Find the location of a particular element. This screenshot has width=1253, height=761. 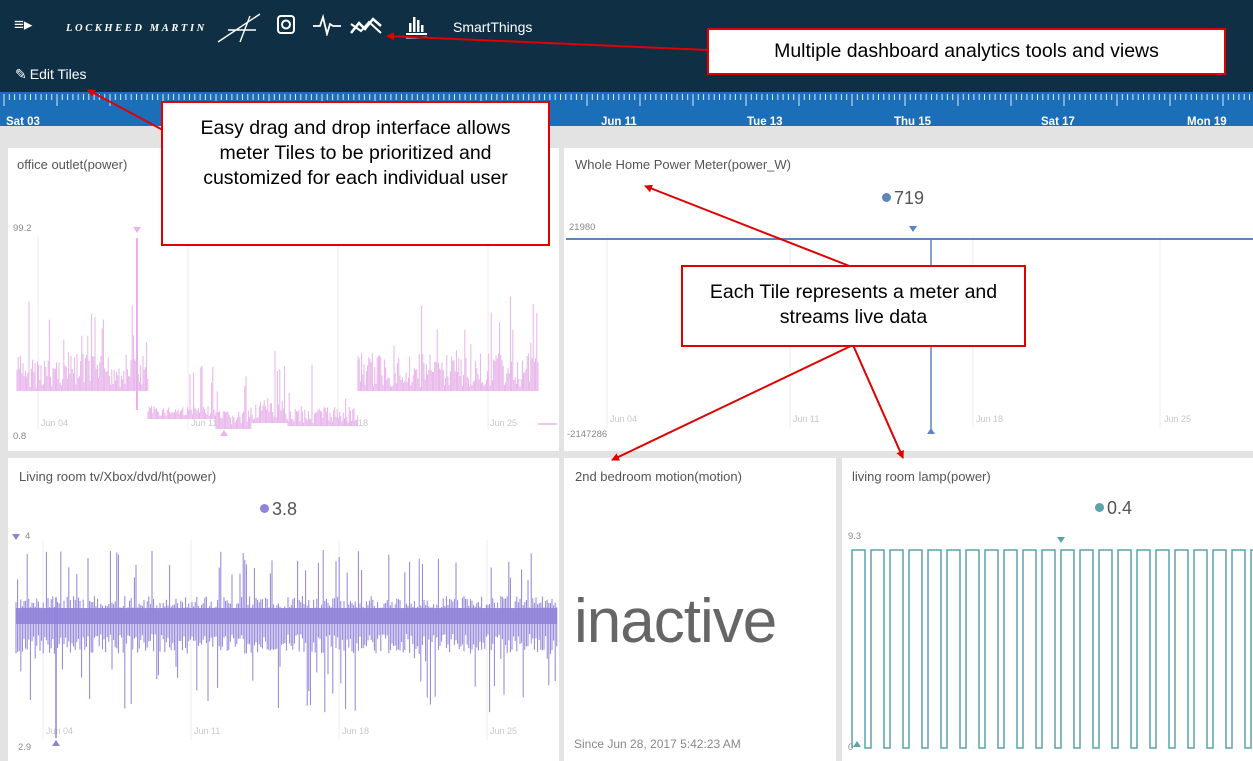

arrow-to-tile-title is located at coordinates (748, 226).